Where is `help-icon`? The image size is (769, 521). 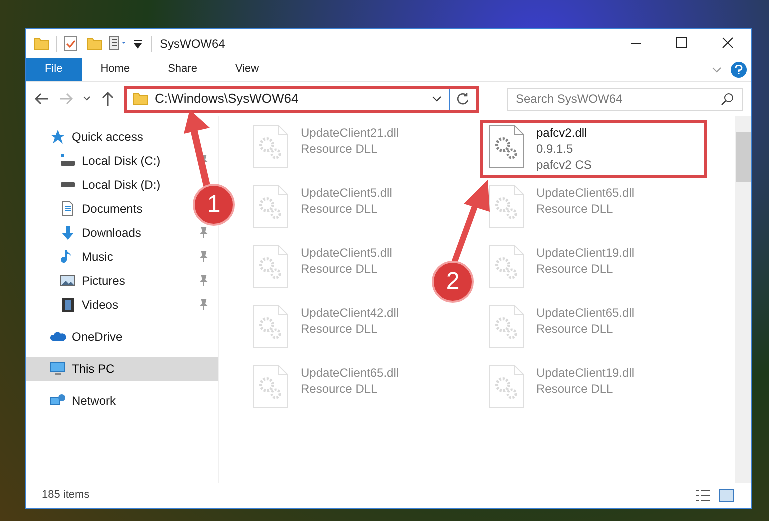
help-icon is located at coordinates (739, 70).